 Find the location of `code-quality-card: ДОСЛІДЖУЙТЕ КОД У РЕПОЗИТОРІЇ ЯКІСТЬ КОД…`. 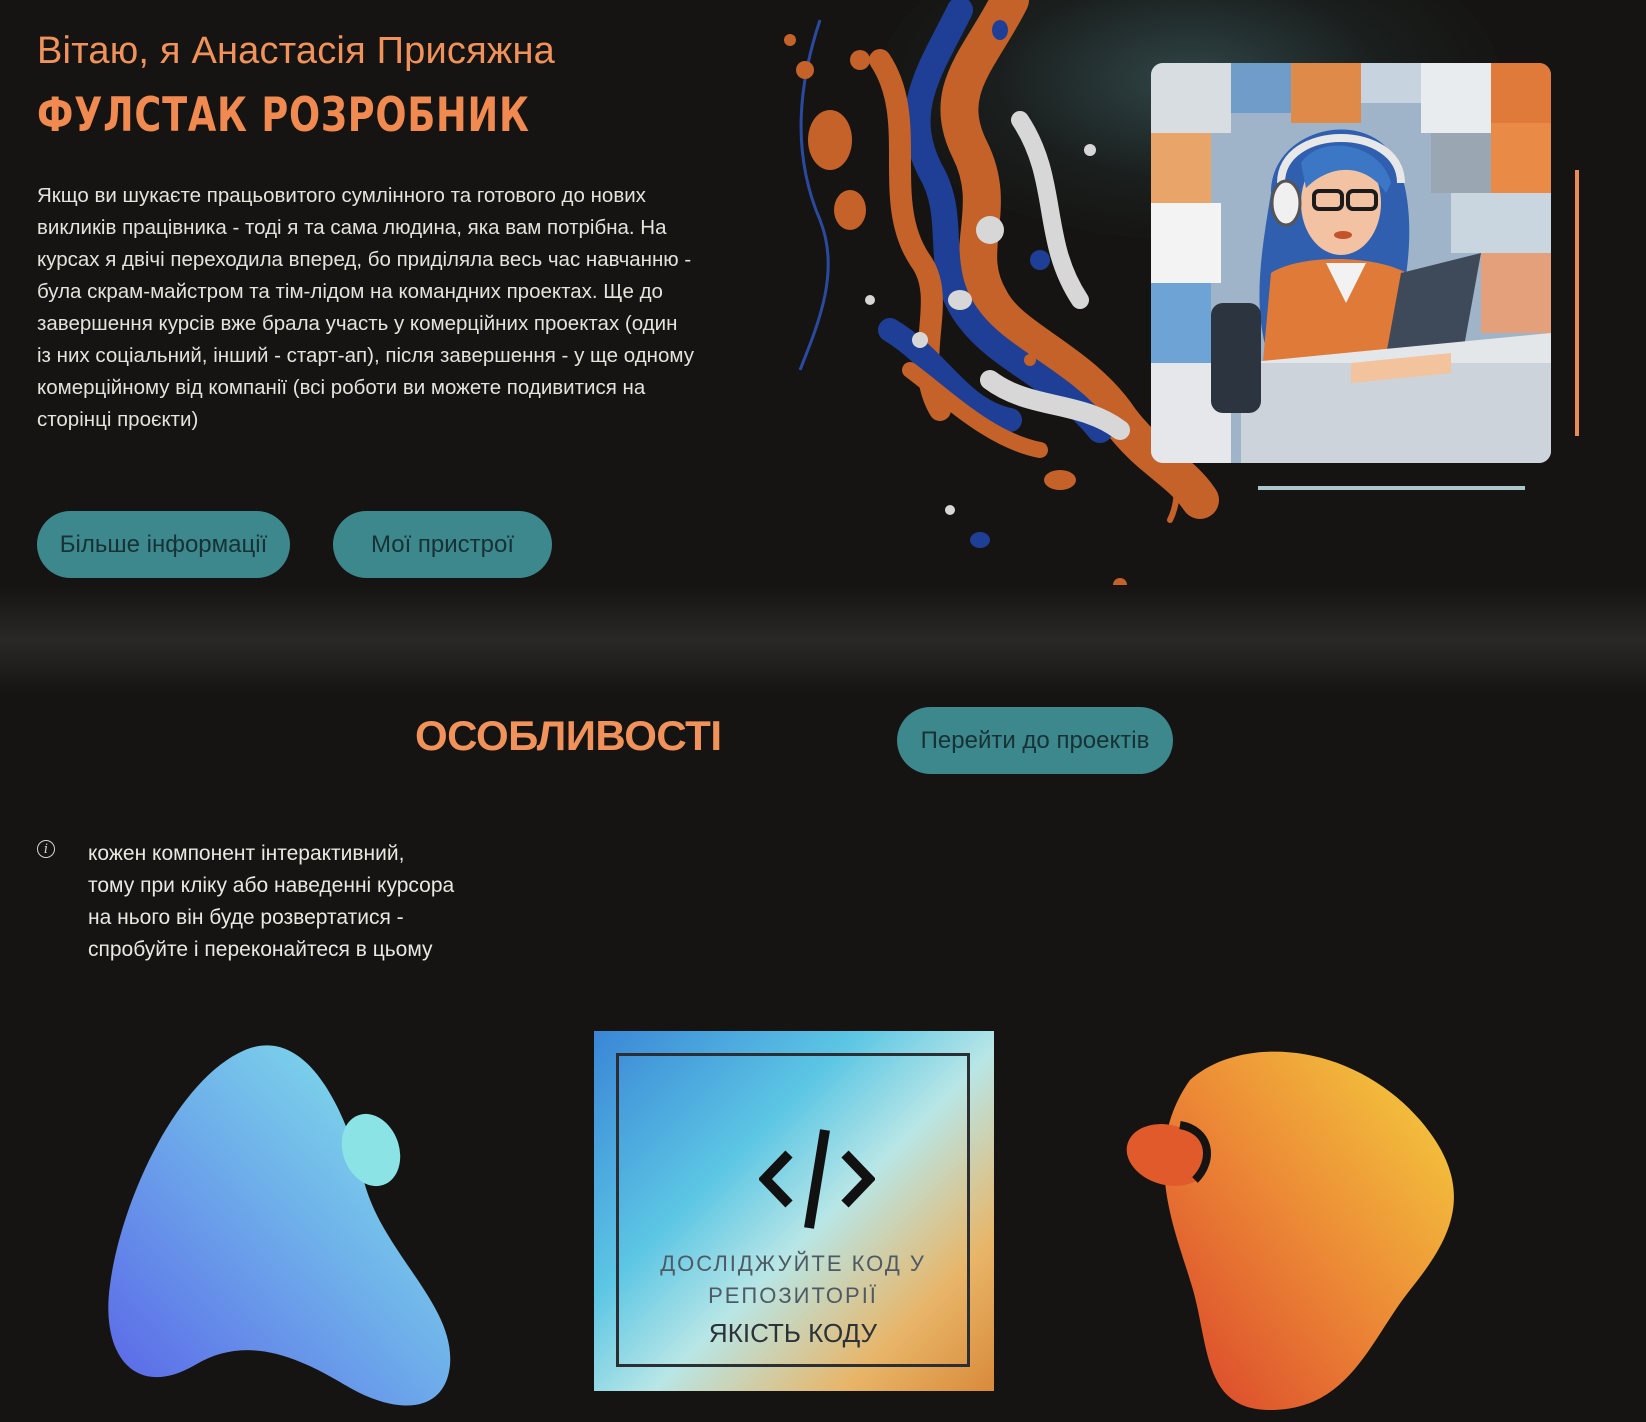

code-quality-card: ДОСЛІДЖУЙТЕ КОД У РЕПОЗИТОРІЇ ЯКІСТЬ КОД… is located at coordinates (794, 1211).